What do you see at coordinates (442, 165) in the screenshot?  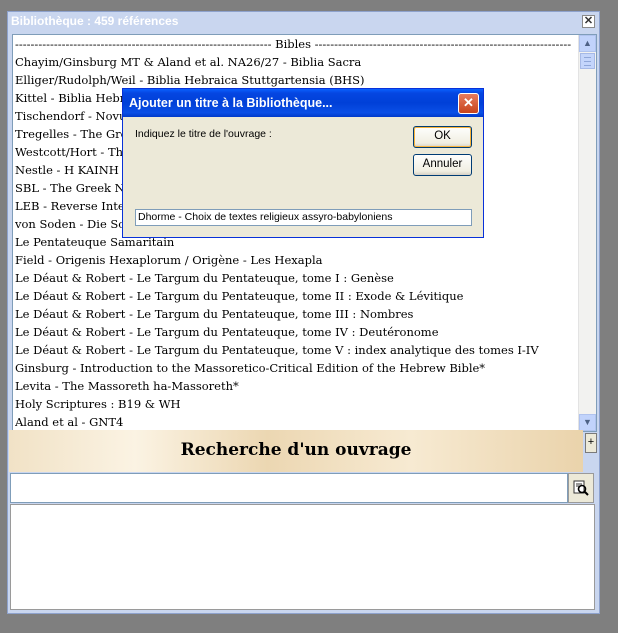 I see `cancel-button: Annuler` at bounding box center [442, 165].